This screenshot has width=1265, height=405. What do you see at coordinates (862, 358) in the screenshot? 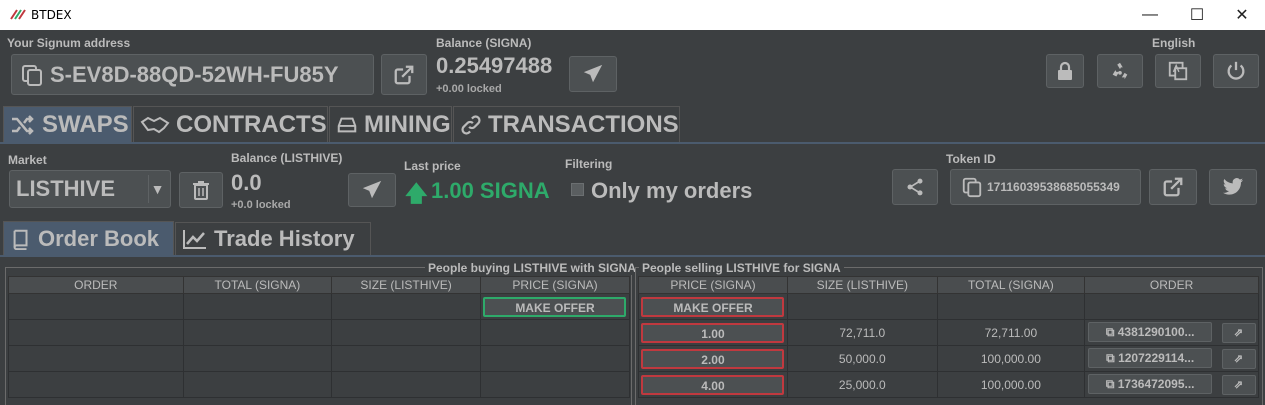
I see `size-cell: 50,000.0` at bounding box center [862, 358].